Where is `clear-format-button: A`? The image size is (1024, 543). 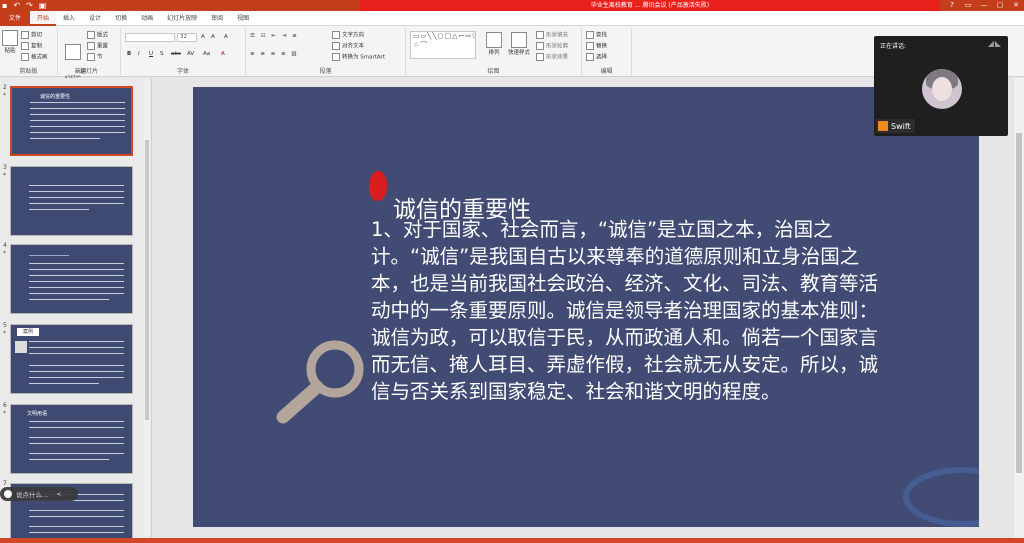 clear-format-button: A is located at coordinates (226, 37).